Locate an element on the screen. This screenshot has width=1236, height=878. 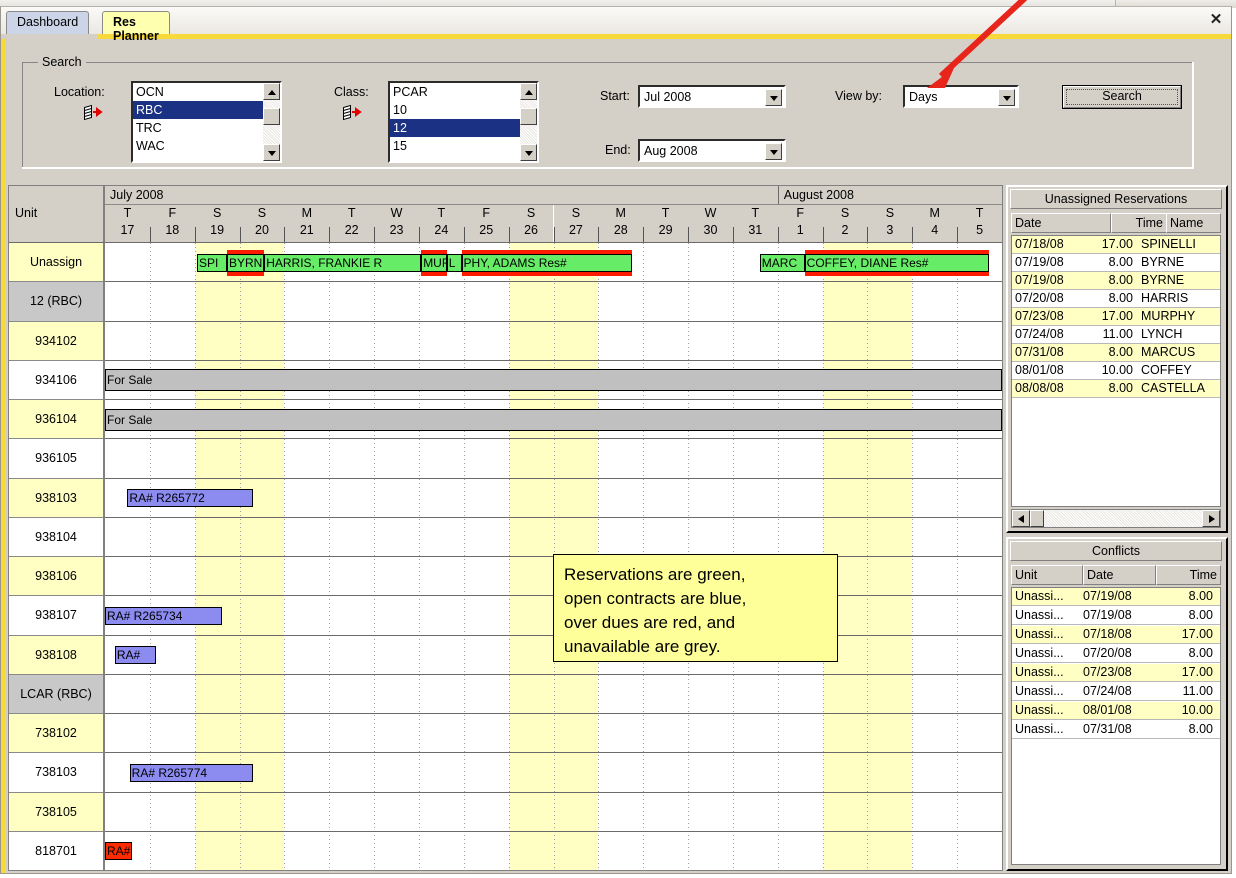
unit-cell-938107: 938107 is located at coordinates (56, 616).